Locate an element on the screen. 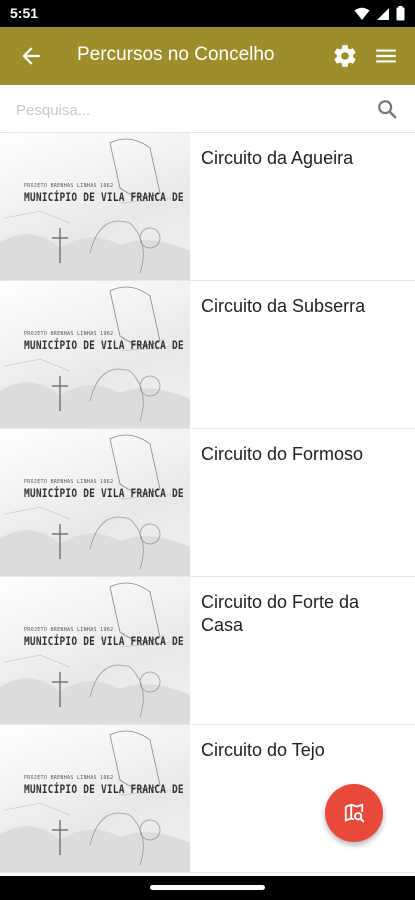  page-title: Percursos no Concelho is located at coordinates (176, 54).